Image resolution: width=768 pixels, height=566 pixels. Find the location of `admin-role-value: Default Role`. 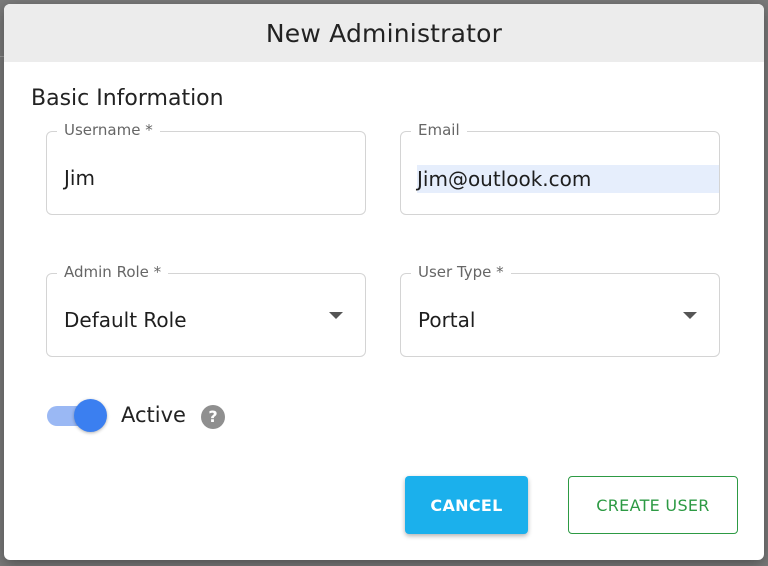

admin-role-value: Default Role is located at coordinates (125, 320).